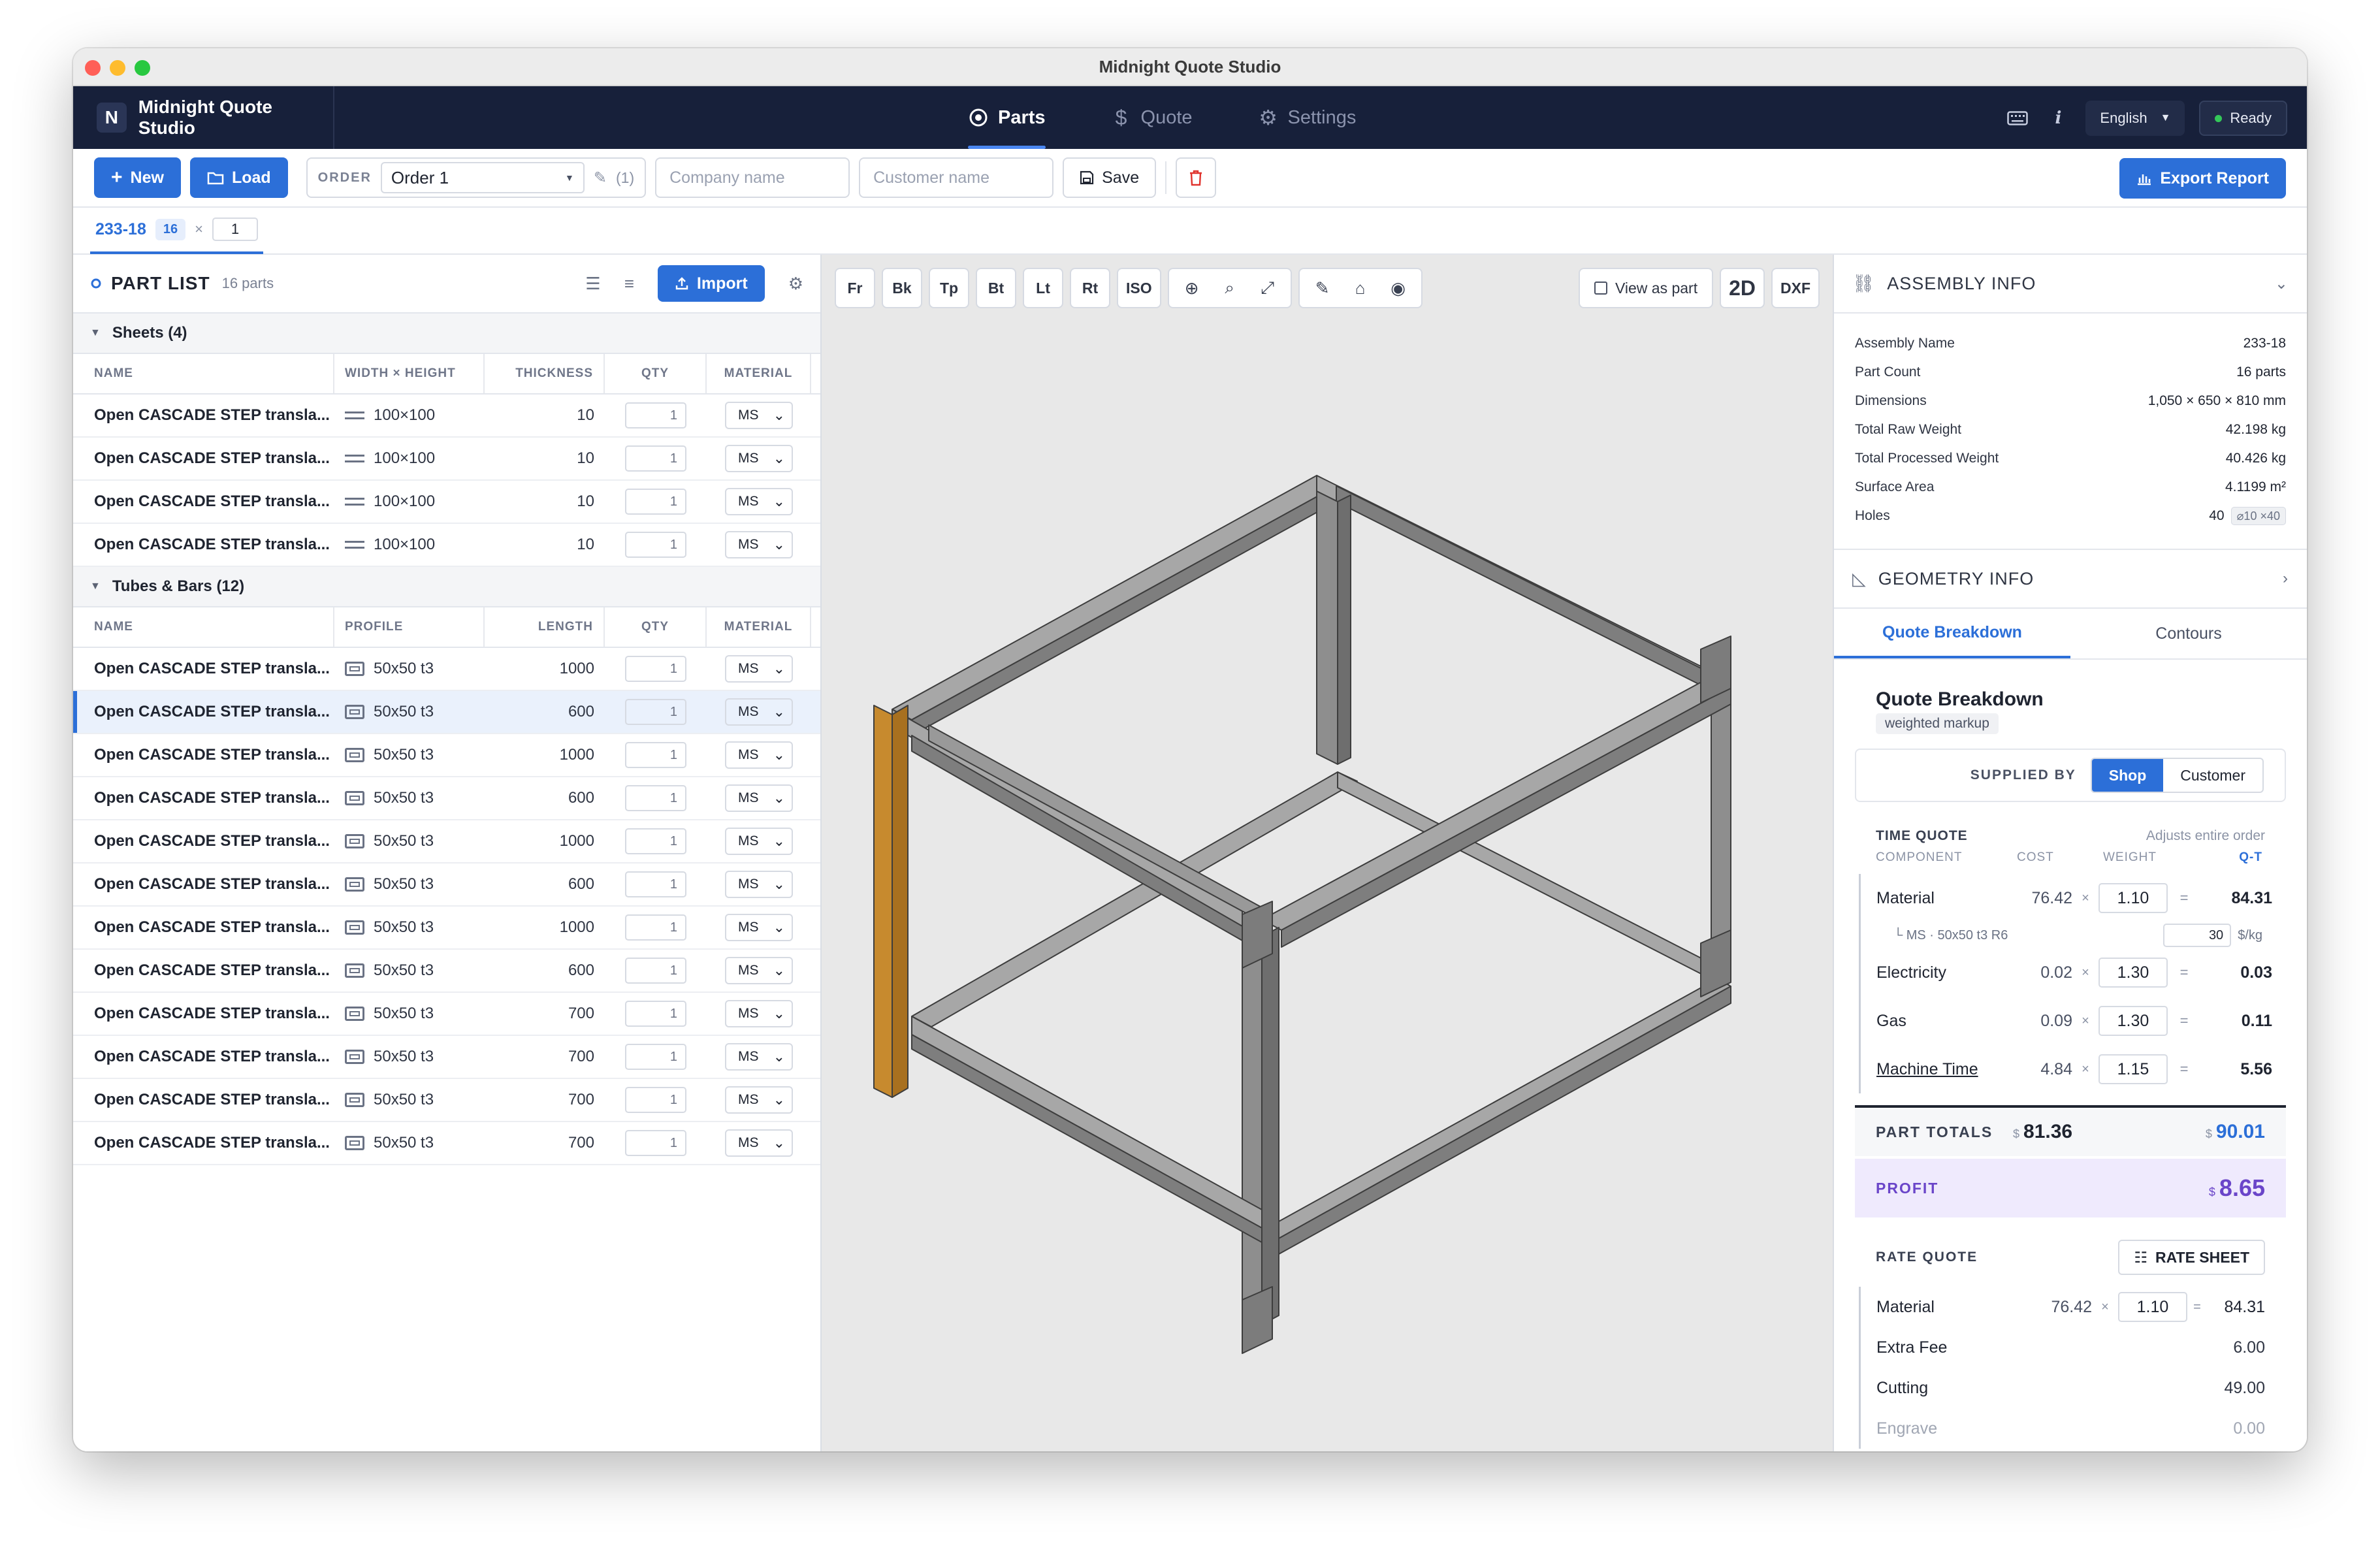  I want to click on view-front-button: Fr, so click(855, 288).